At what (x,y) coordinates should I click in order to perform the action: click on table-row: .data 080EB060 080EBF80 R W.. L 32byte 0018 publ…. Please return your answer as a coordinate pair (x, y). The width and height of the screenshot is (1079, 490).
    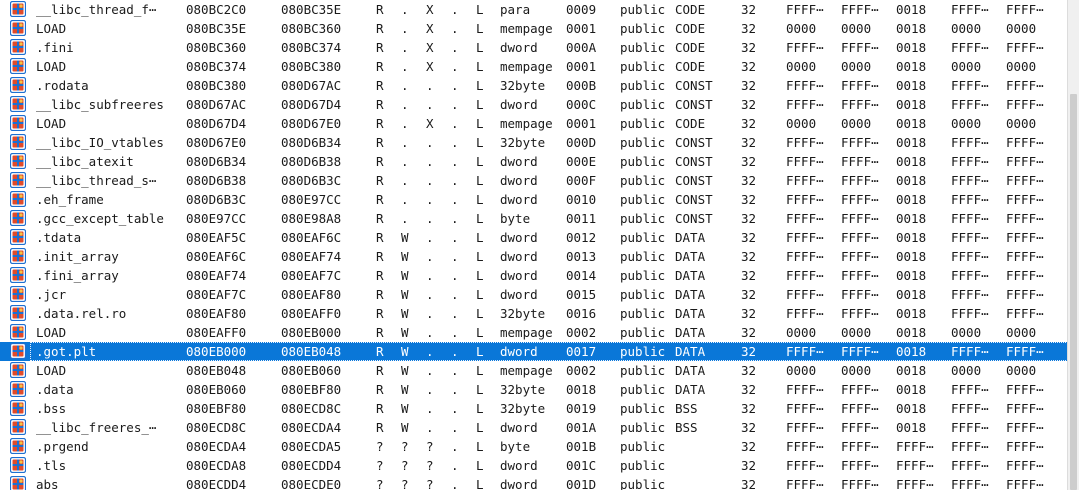
    Looking at the image, I should click on (534, 389).